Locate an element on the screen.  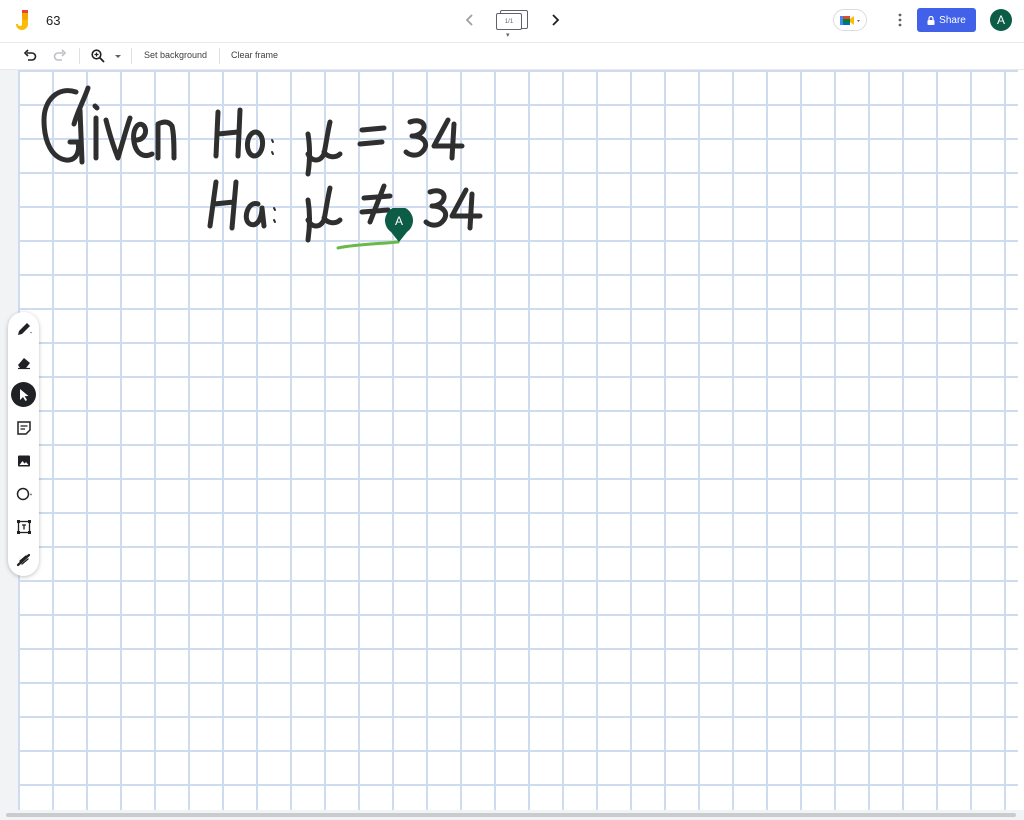
collaborator-initial: A is located at coordinates (398, 221).